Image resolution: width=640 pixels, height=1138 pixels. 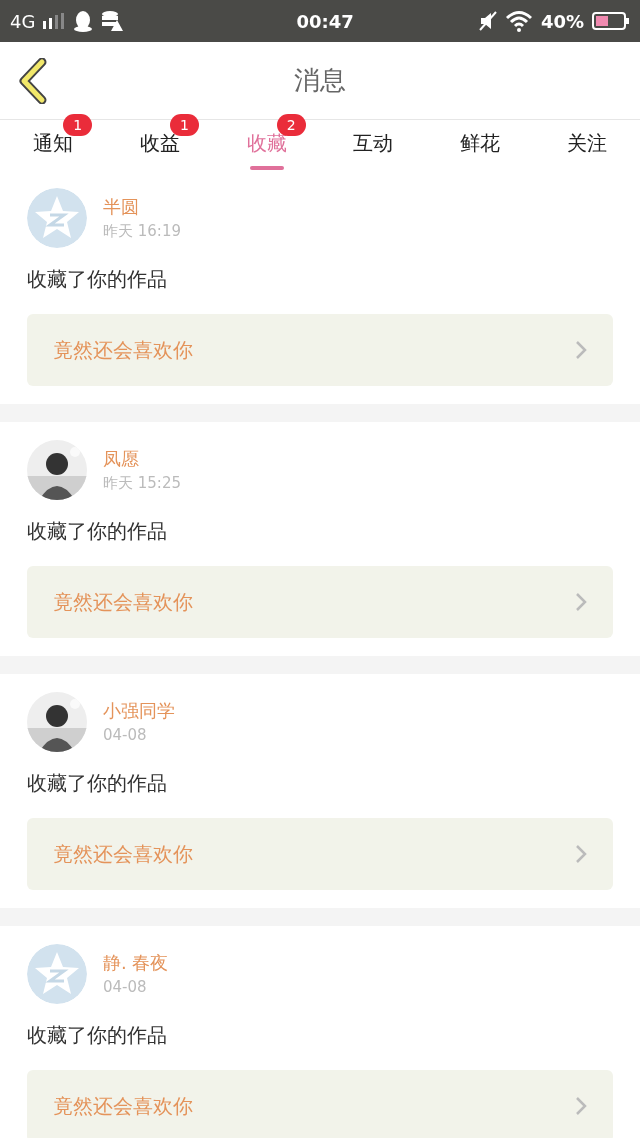 What do you see at coordinates (325, 21) in the screenshot?
I see `clock: 00:47` at bounding box center [325, 21].